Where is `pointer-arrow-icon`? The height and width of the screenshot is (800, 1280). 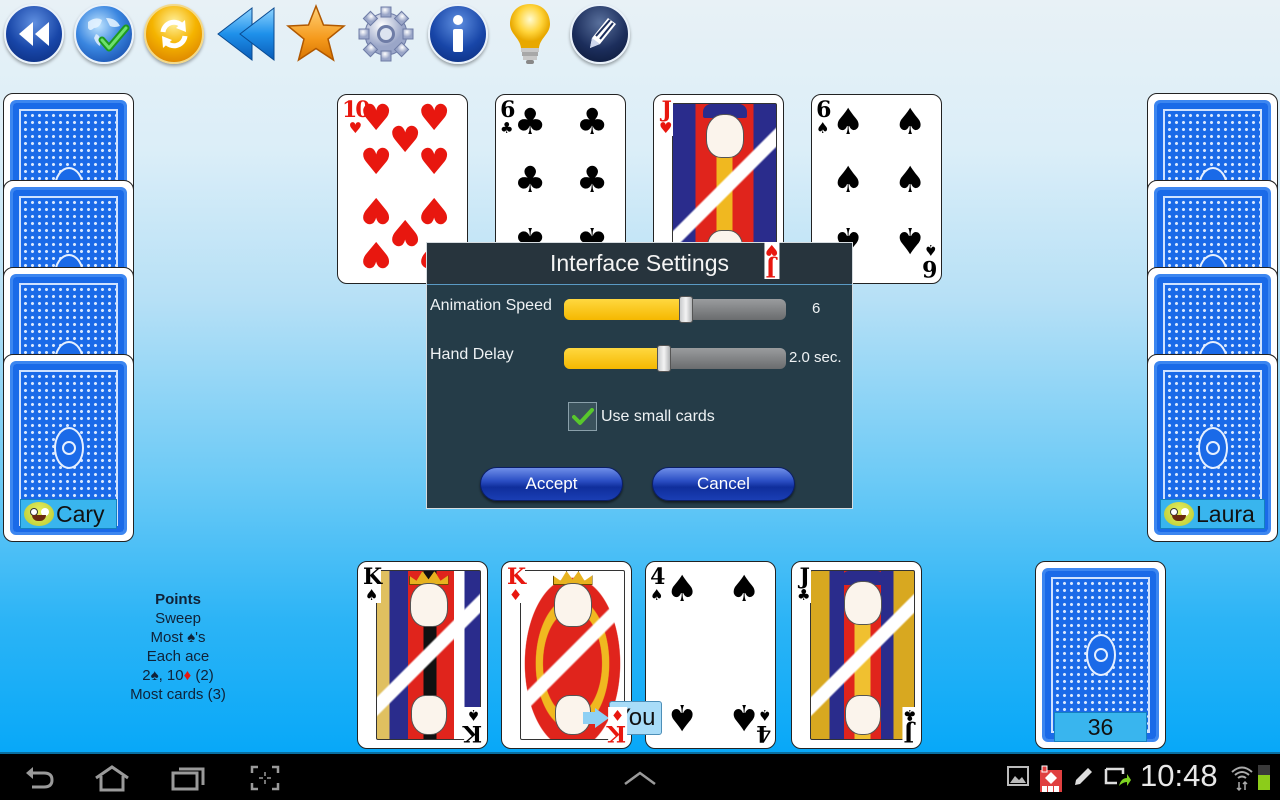
pointer-arrow-icon is located at coordinates (589, 718).